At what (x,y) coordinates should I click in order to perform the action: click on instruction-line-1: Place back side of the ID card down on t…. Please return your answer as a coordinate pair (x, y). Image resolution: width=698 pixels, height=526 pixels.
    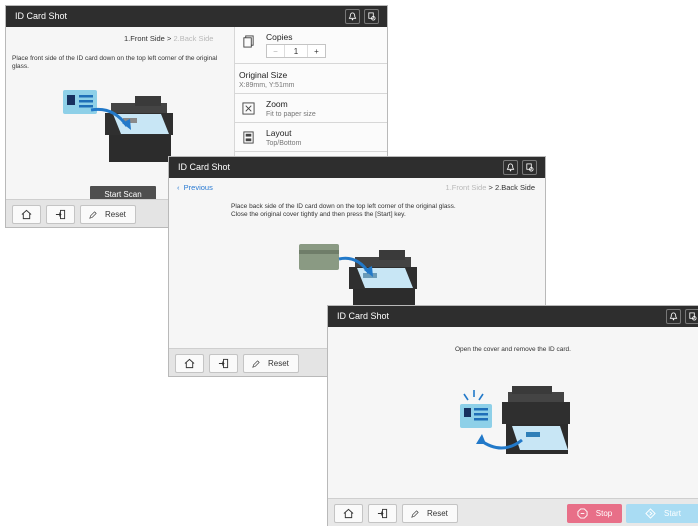
    Looking at the image, I should click on (343, 206).